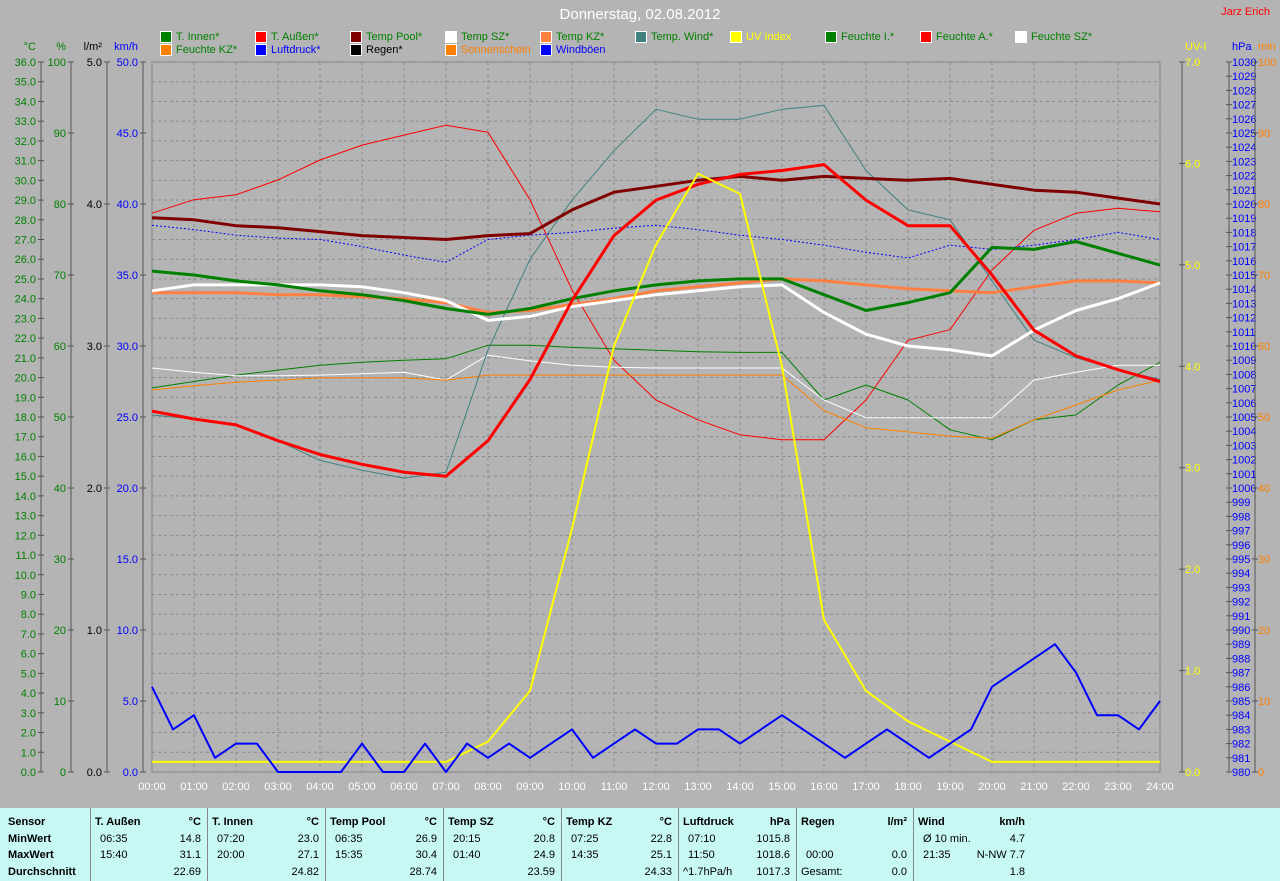  Describe the element at coordinates (25, 83) in the screenshot. I see `axis-tick-label-temp: 35.0` at that location.